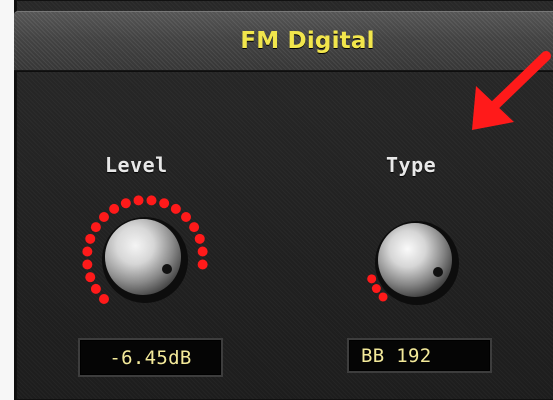 Image resolution: width=553 pixels, height=400 pixels. What do you see at coordinates (136, 165) in the screenshot?
I see `level-label: Level` at bounding box center [136, 165].